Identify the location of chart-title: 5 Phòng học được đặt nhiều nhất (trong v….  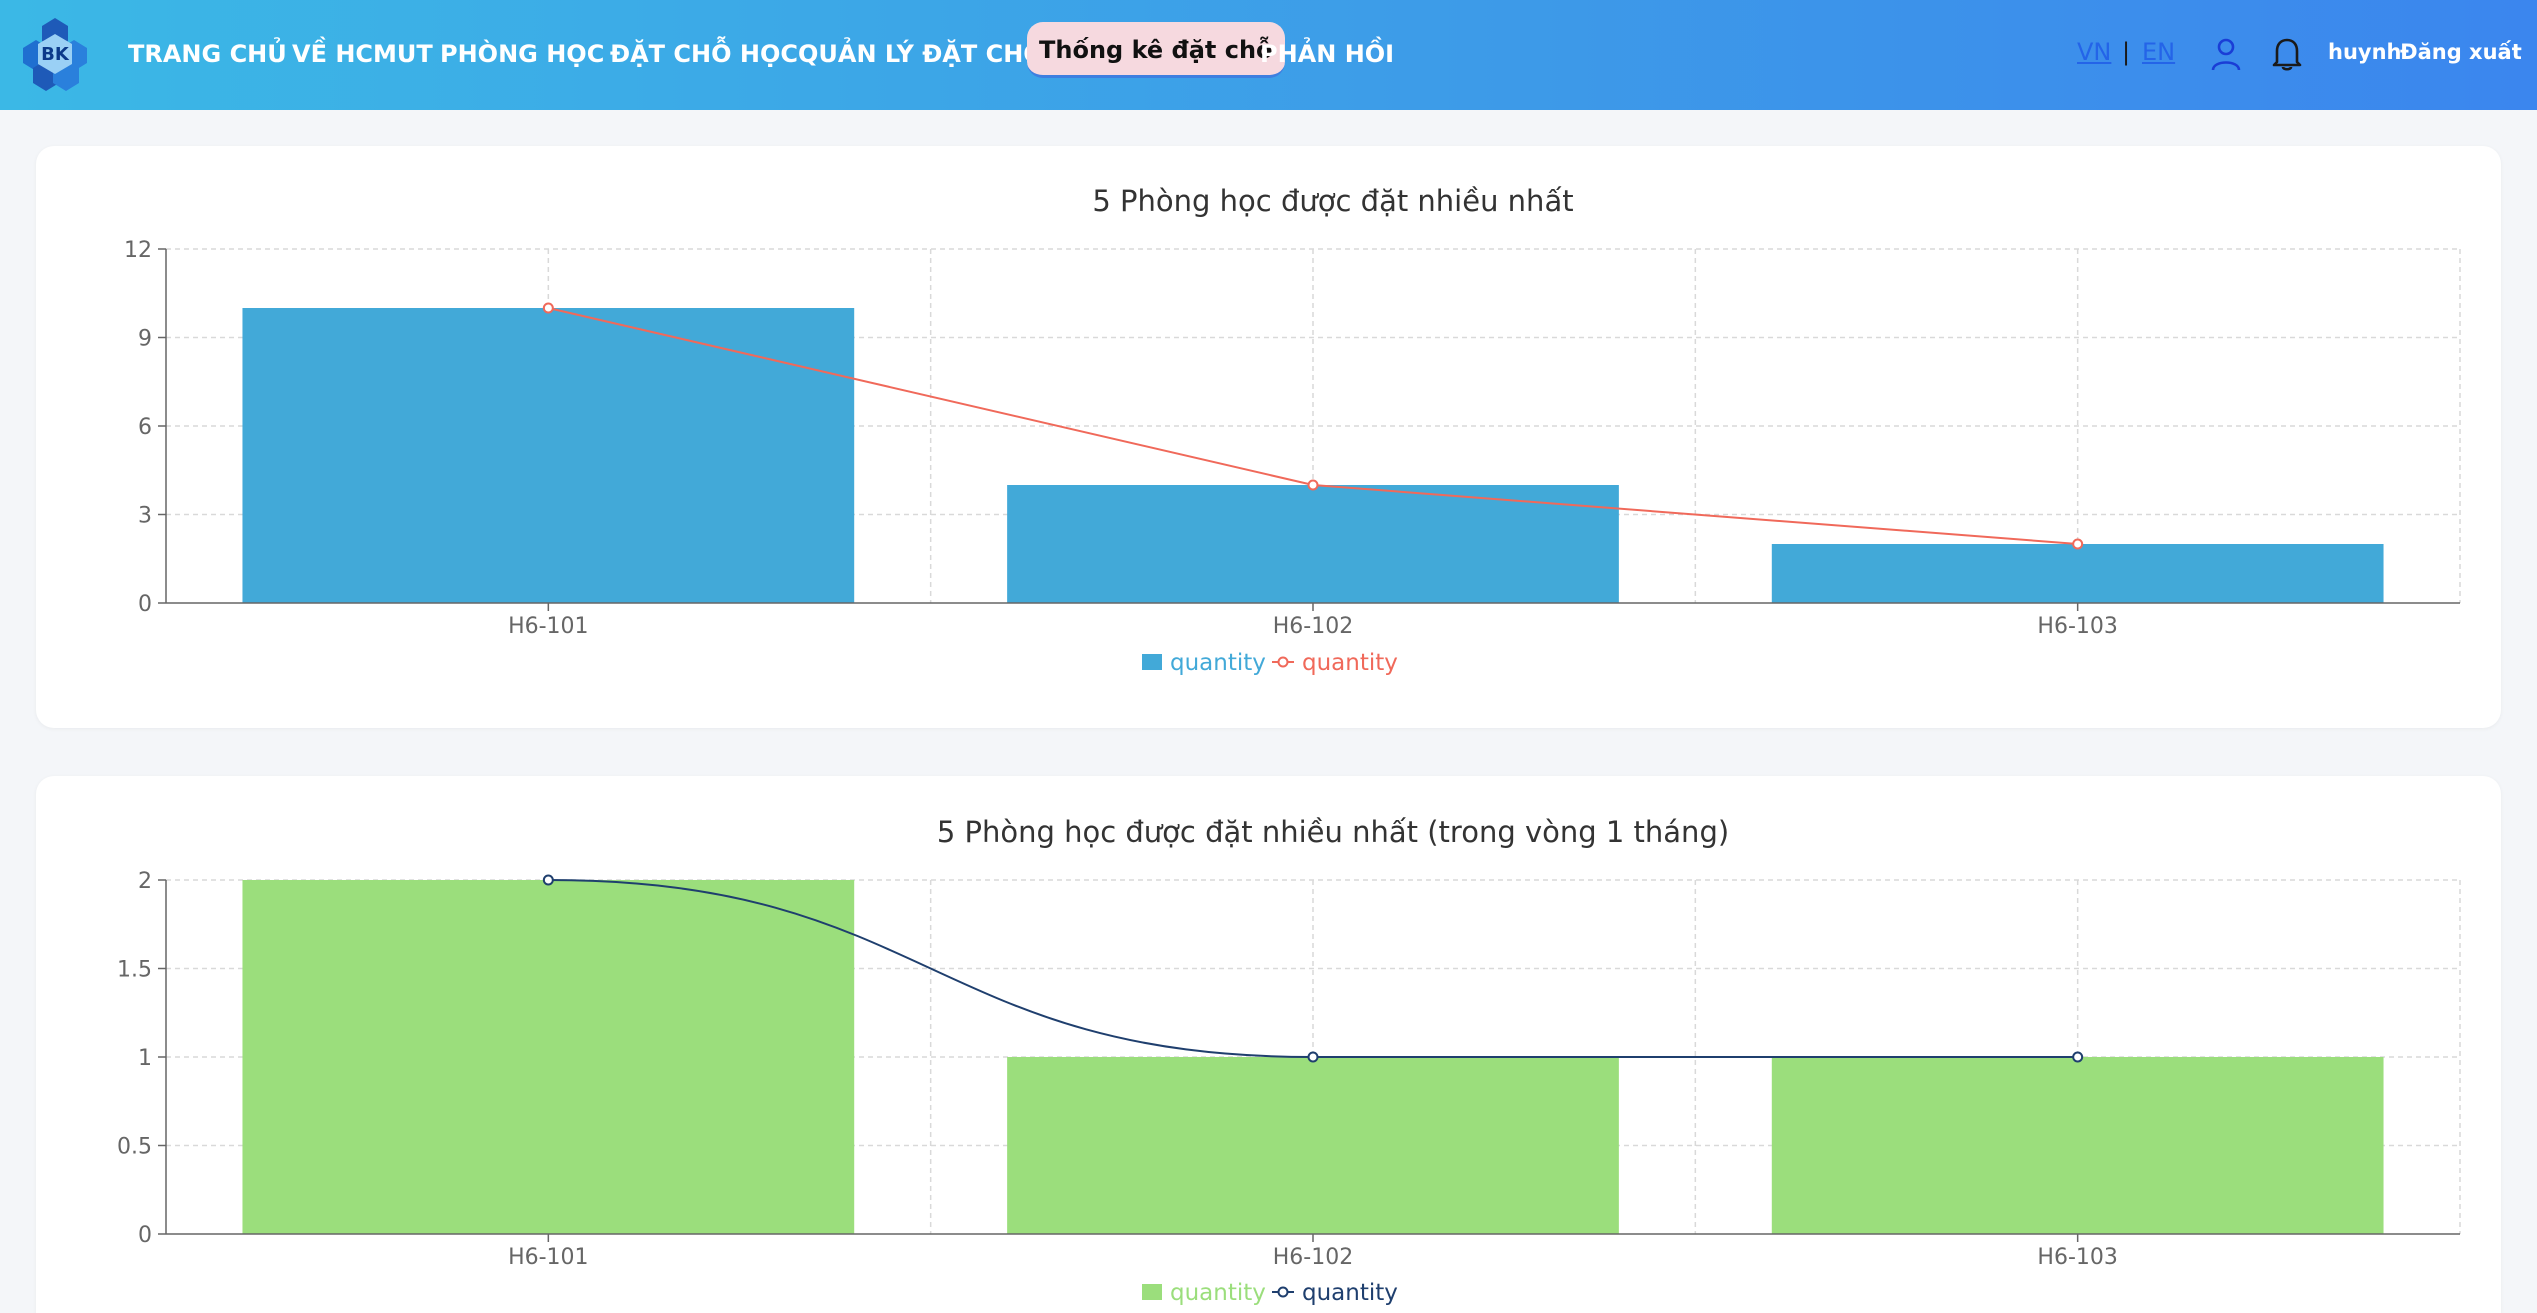
(1333, 832).